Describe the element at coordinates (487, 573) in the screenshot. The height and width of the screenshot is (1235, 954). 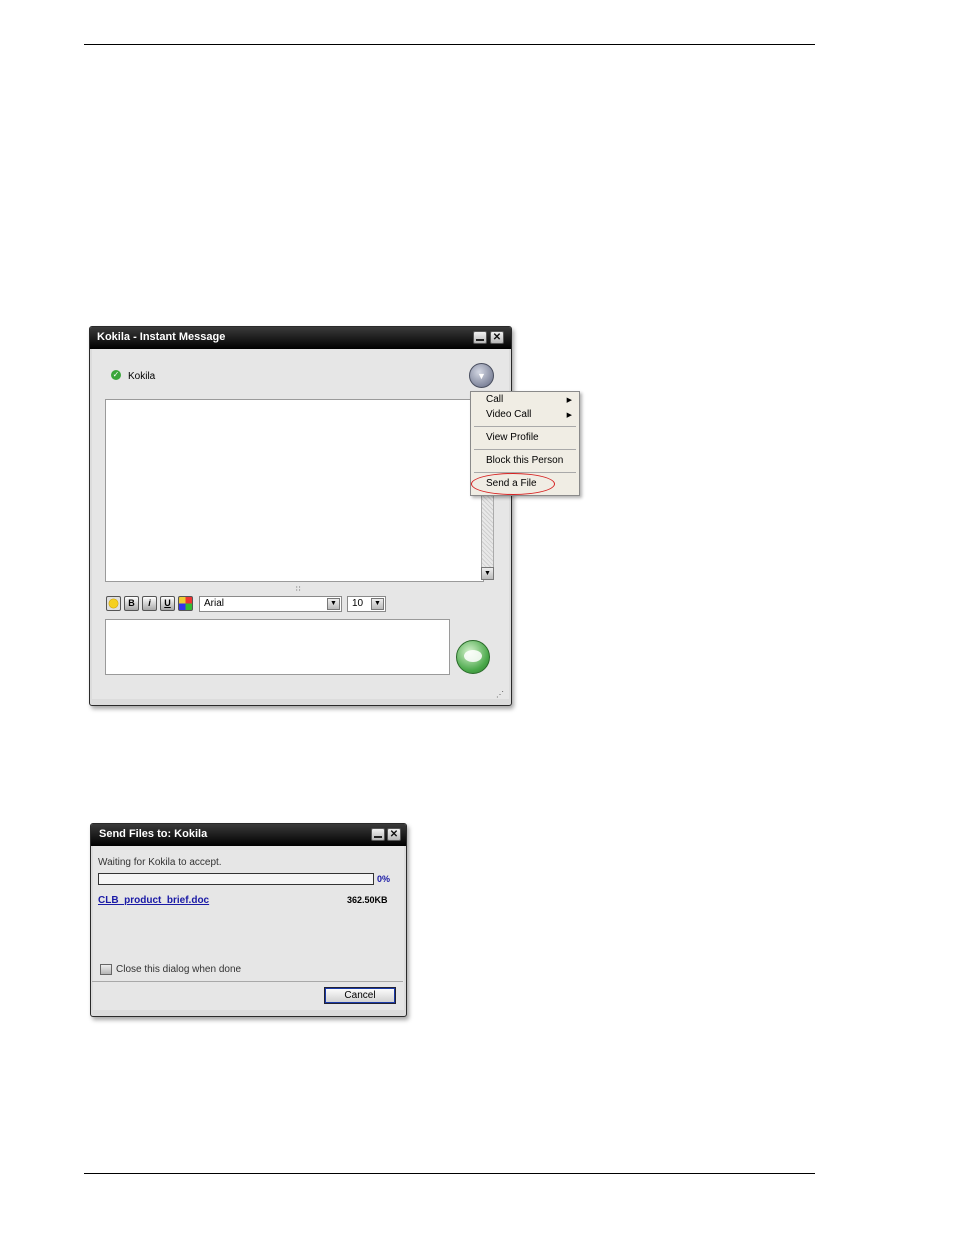
I see `scroll-down-arrow-icon: ▼` at that location.